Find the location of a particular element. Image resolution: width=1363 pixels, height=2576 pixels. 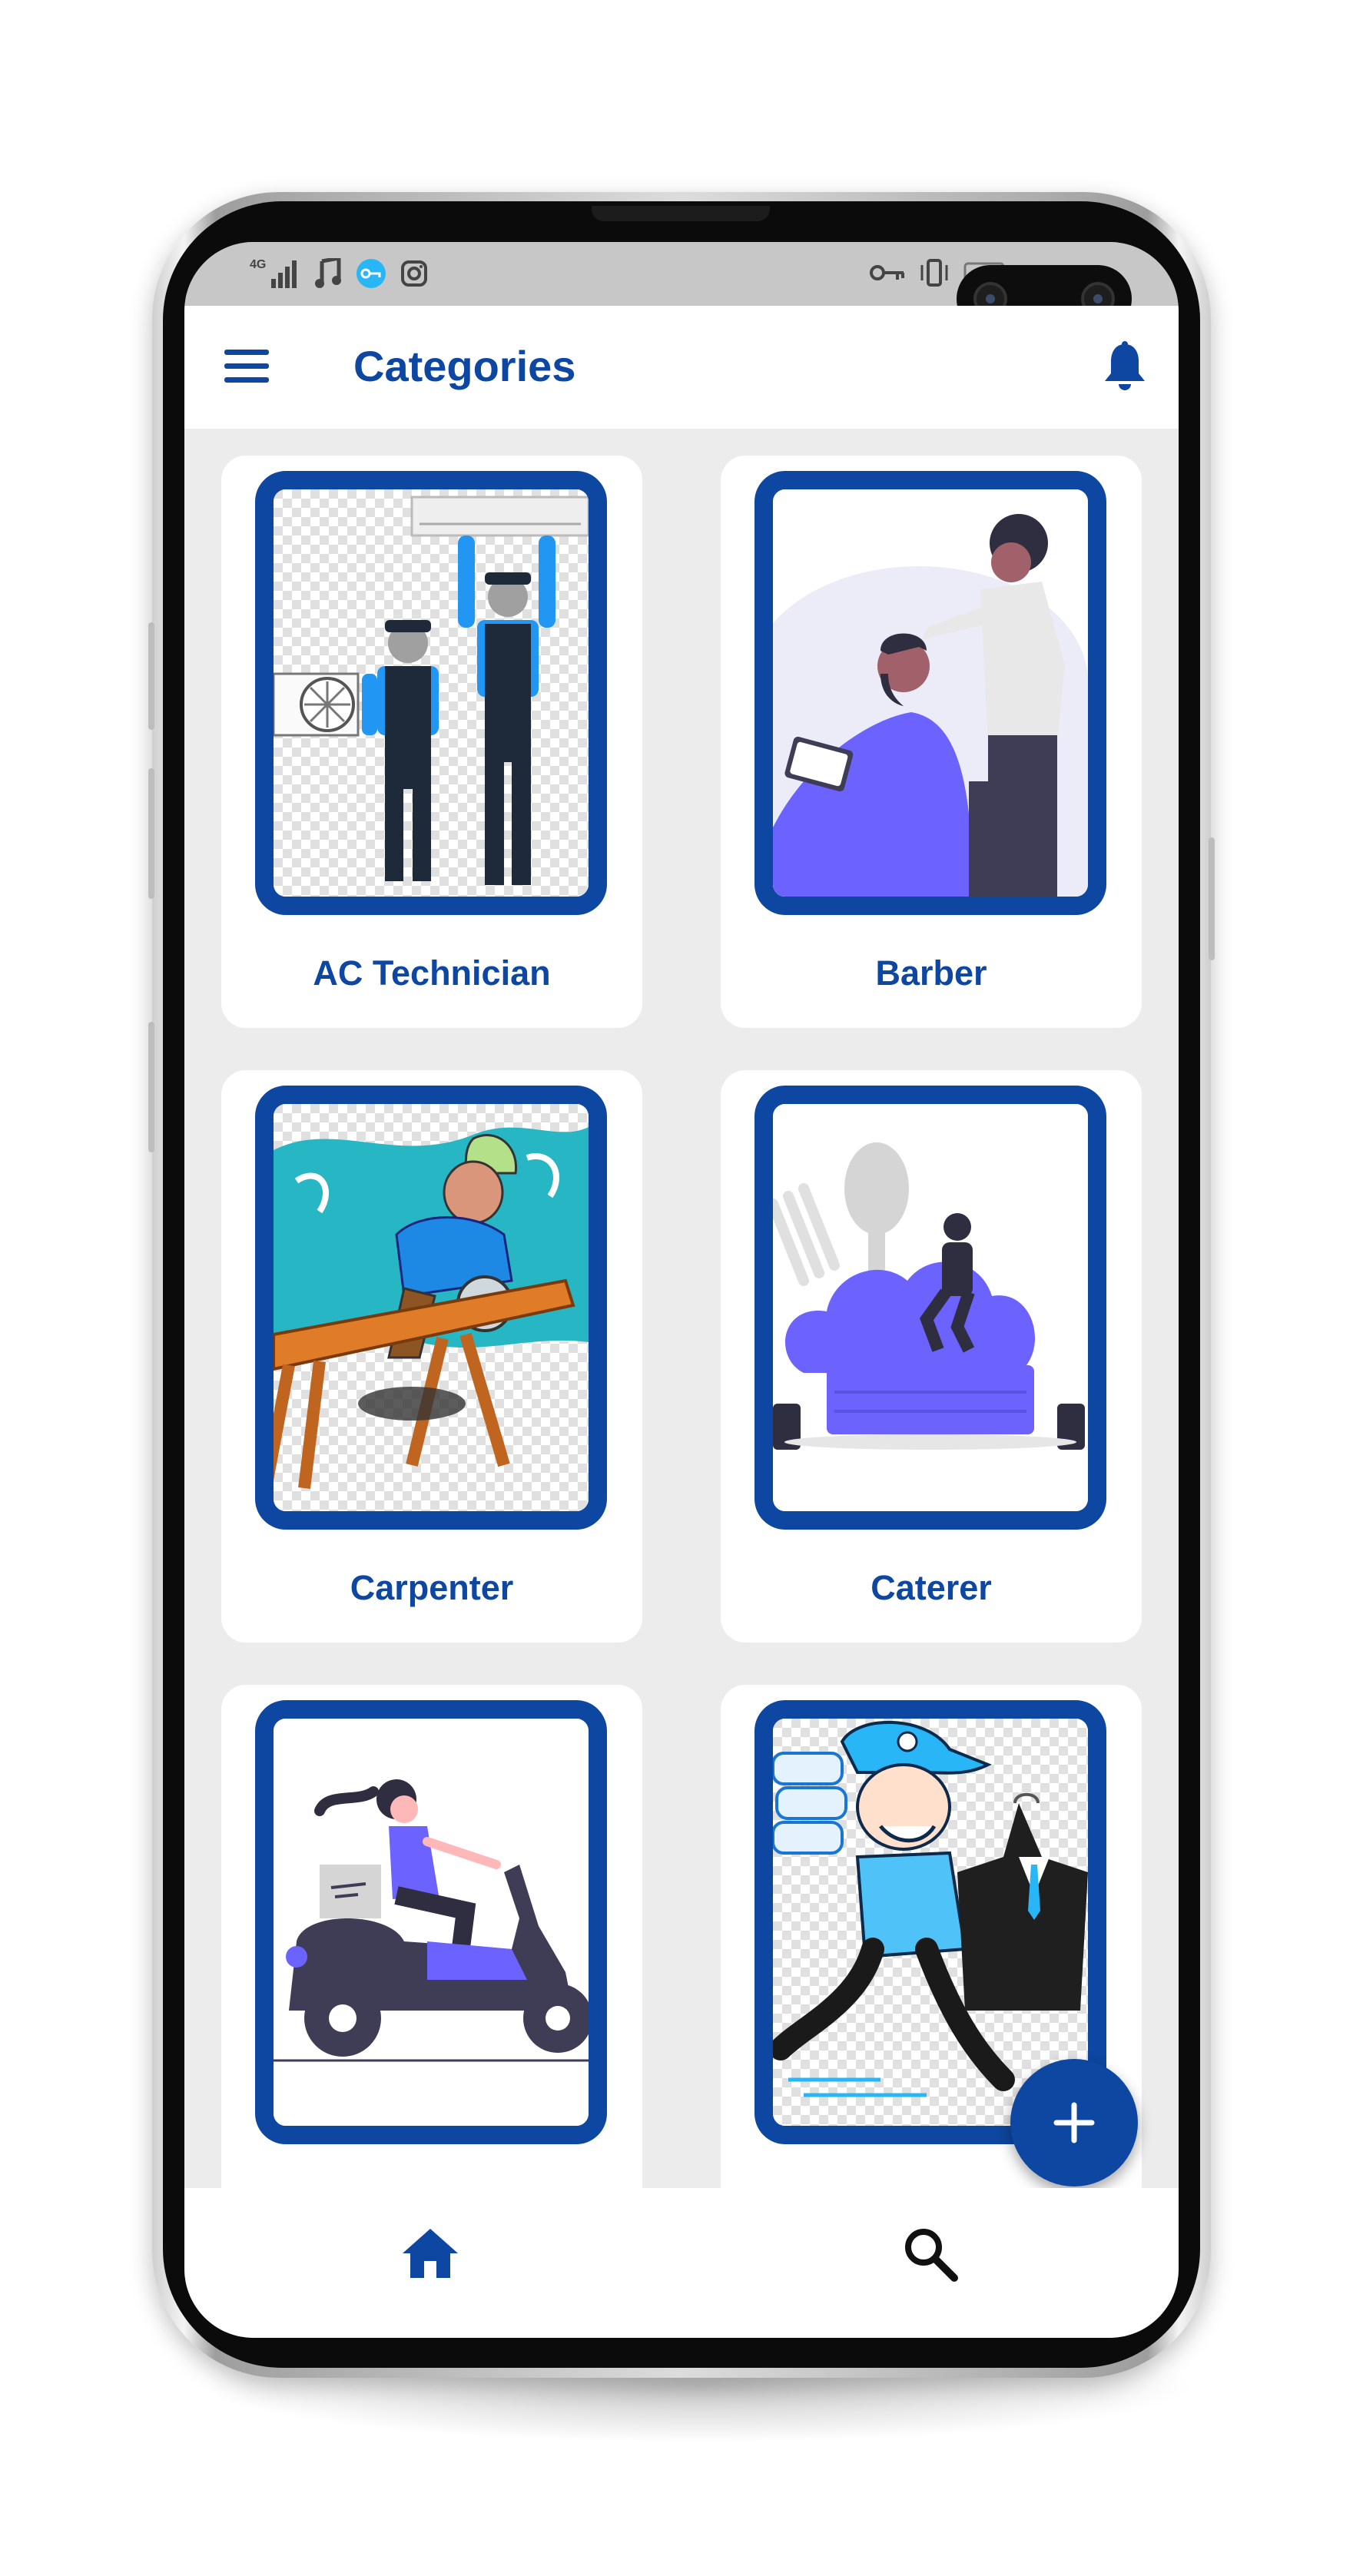

barber-illustration is located at coordinates (930, 693).